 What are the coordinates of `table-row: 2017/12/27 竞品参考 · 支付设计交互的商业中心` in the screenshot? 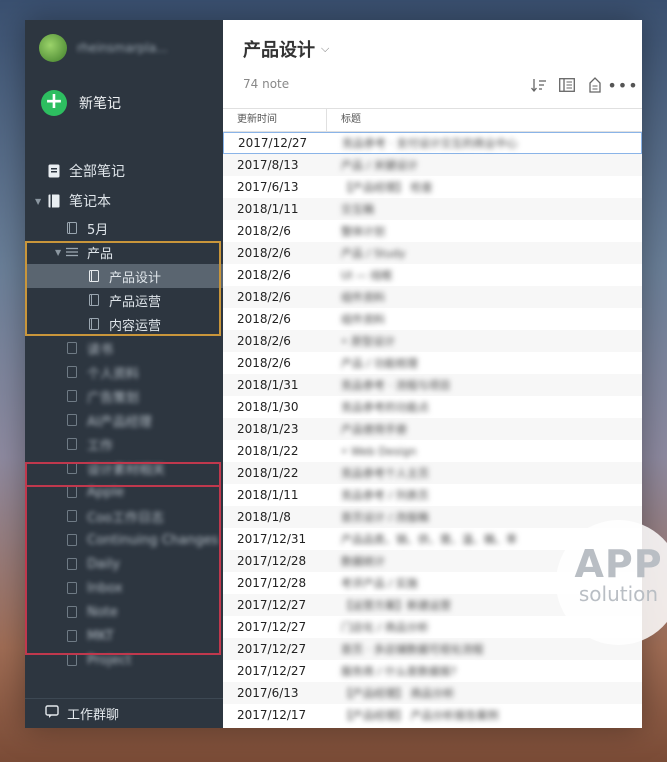 It's located at (432, 143).